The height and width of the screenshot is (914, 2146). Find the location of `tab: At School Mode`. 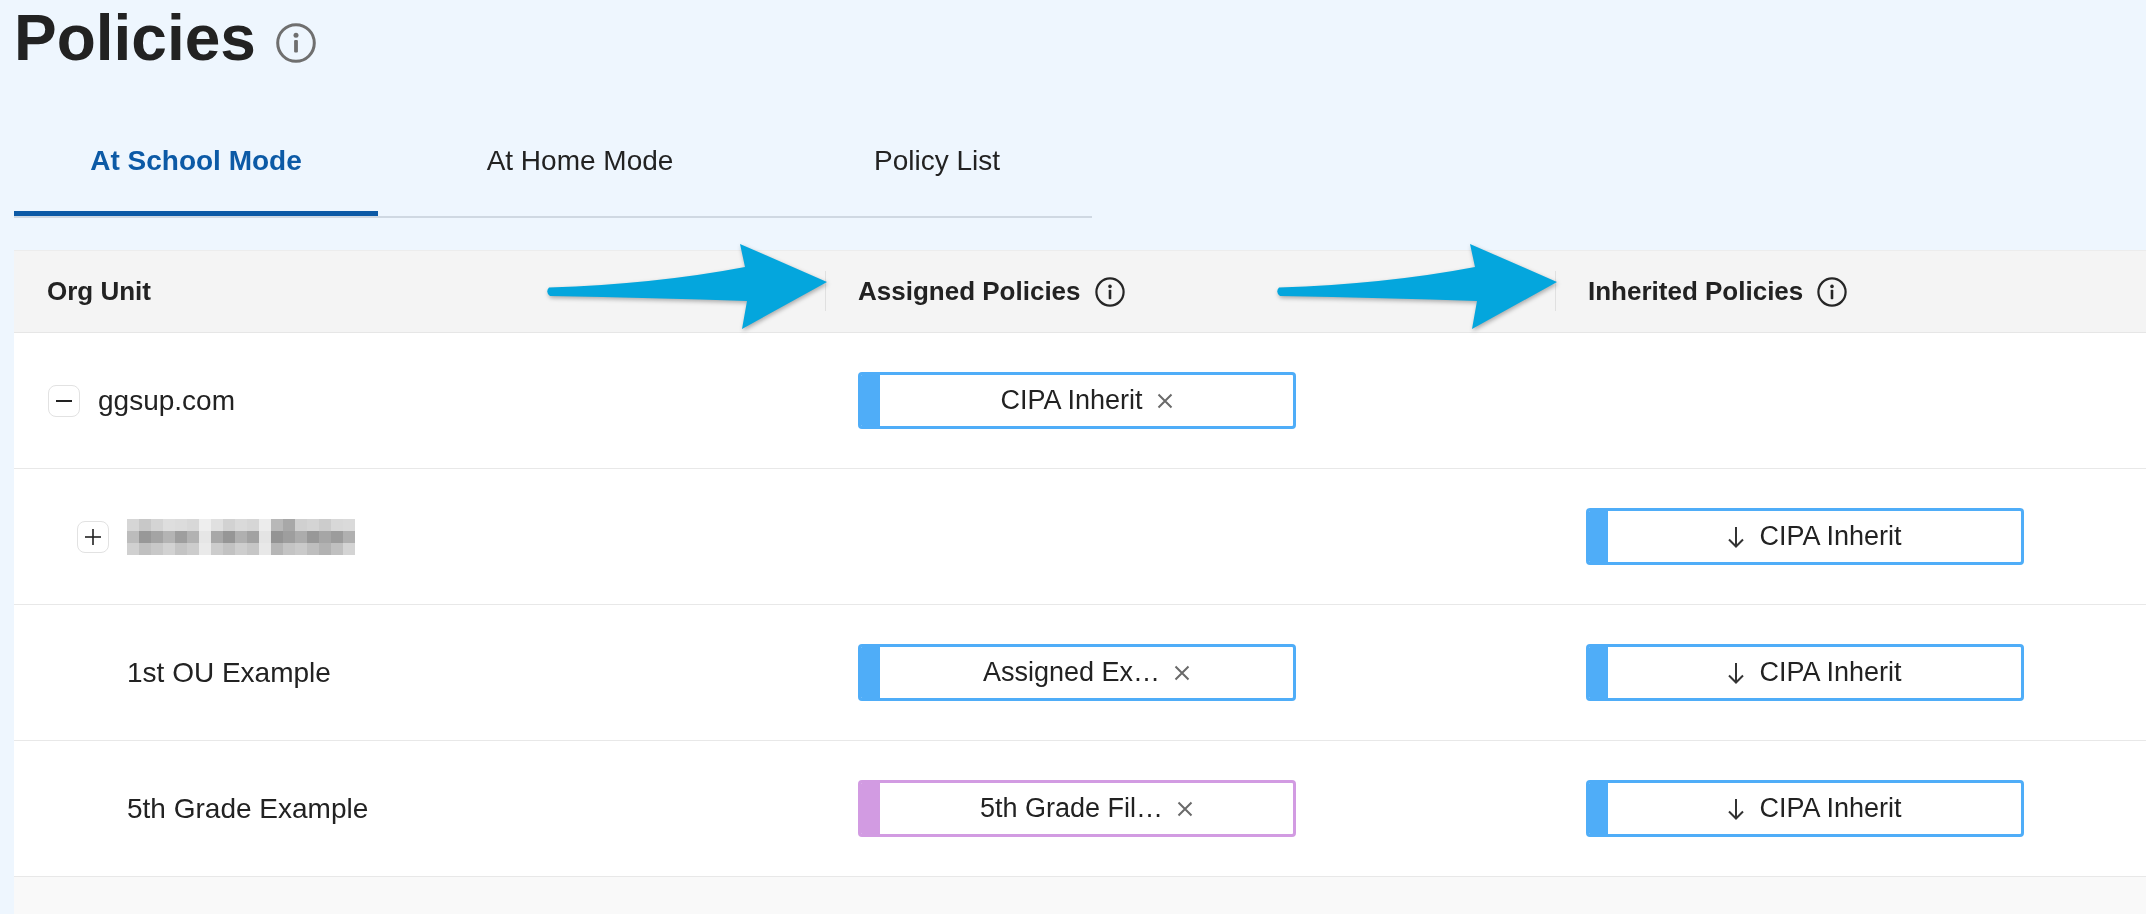

tab: At School Mode is located at coordinates (196, 146).